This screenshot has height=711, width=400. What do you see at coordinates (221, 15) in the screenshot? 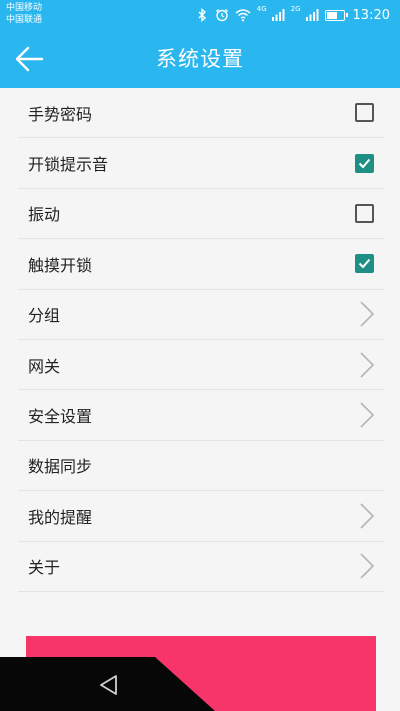
I see `alarm-icon` at bounding box center [221, 15].